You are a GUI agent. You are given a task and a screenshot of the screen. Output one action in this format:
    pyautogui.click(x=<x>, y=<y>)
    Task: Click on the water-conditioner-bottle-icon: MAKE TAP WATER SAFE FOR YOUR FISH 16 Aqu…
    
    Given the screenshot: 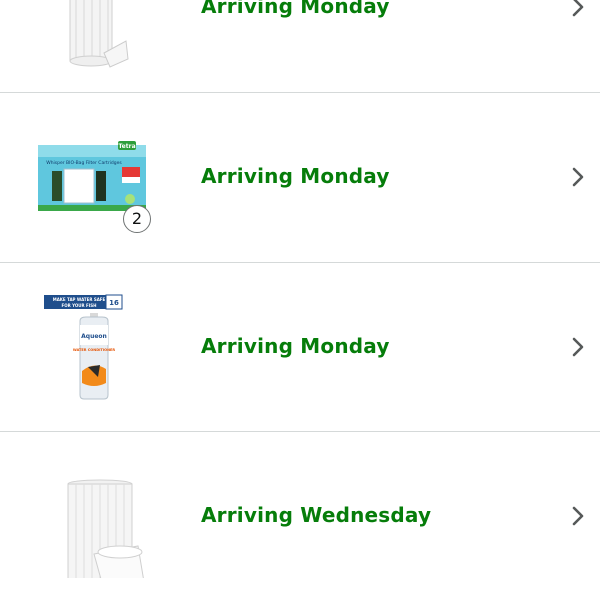 What is the action you would take?
    pyautogui.click(x=95, y=347)
    